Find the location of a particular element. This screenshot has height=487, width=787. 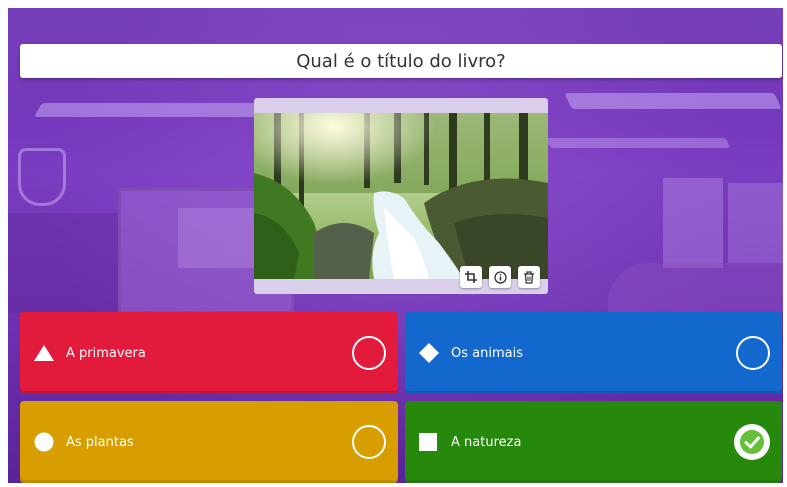

info-icon is located at coordinates (500, 277).